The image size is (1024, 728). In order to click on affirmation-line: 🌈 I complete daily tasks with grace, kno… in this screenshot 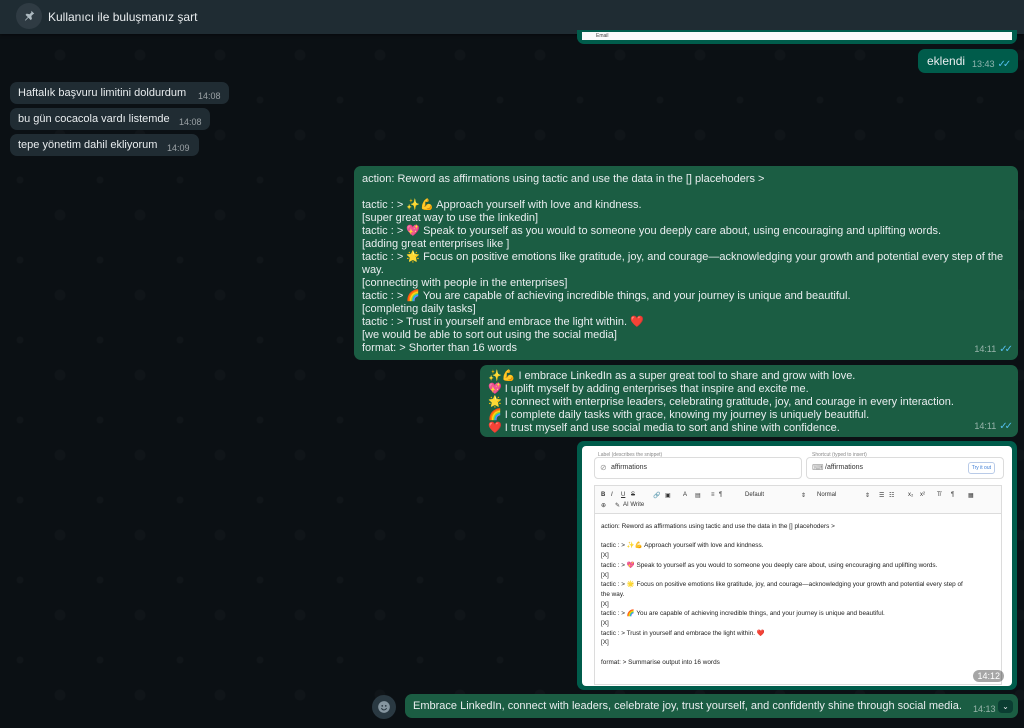, I will do `click(679, 415)`.